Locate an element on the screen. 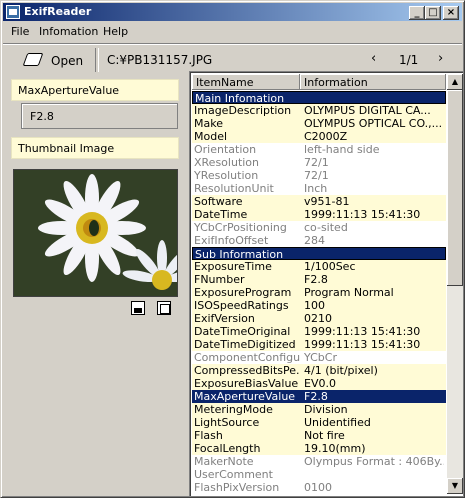  table-row: FNumber F2.8 is located at coordinates (319, 279).